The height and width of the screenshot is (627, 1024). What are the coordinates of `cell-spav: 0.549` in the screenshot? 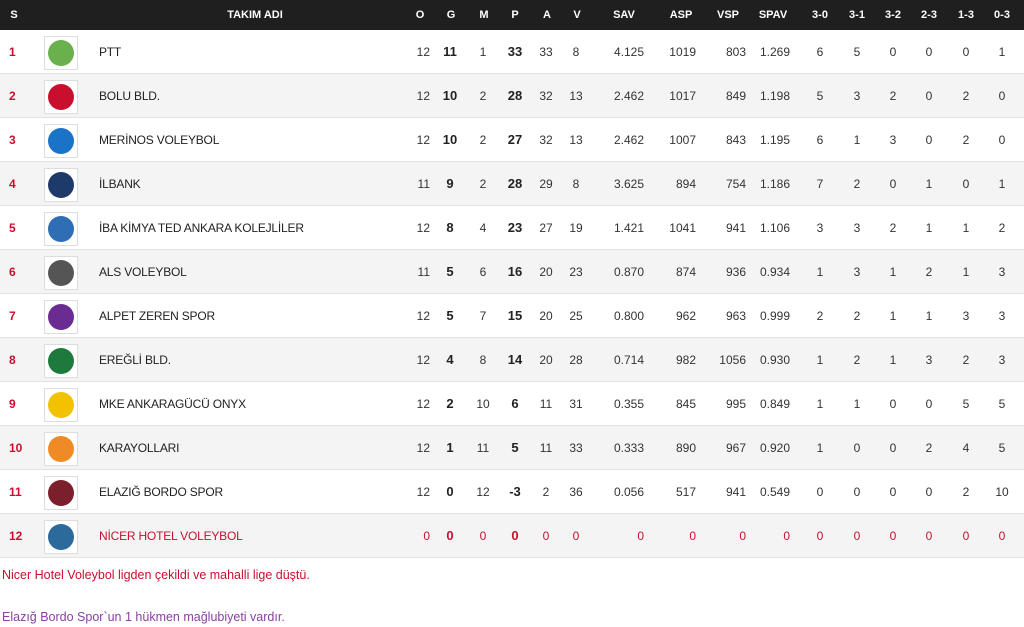 It's located at (774, 492).